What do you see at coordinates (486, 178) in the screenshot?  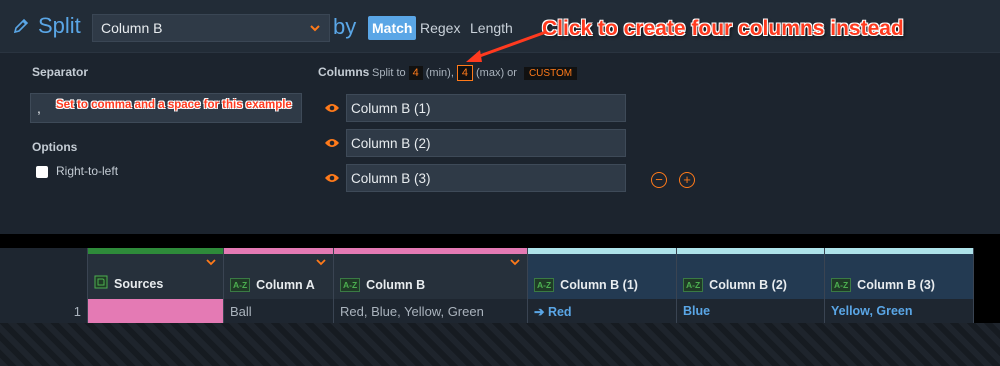 I see `output-column-name: Column B (3)` at bounding box center [486, 178].